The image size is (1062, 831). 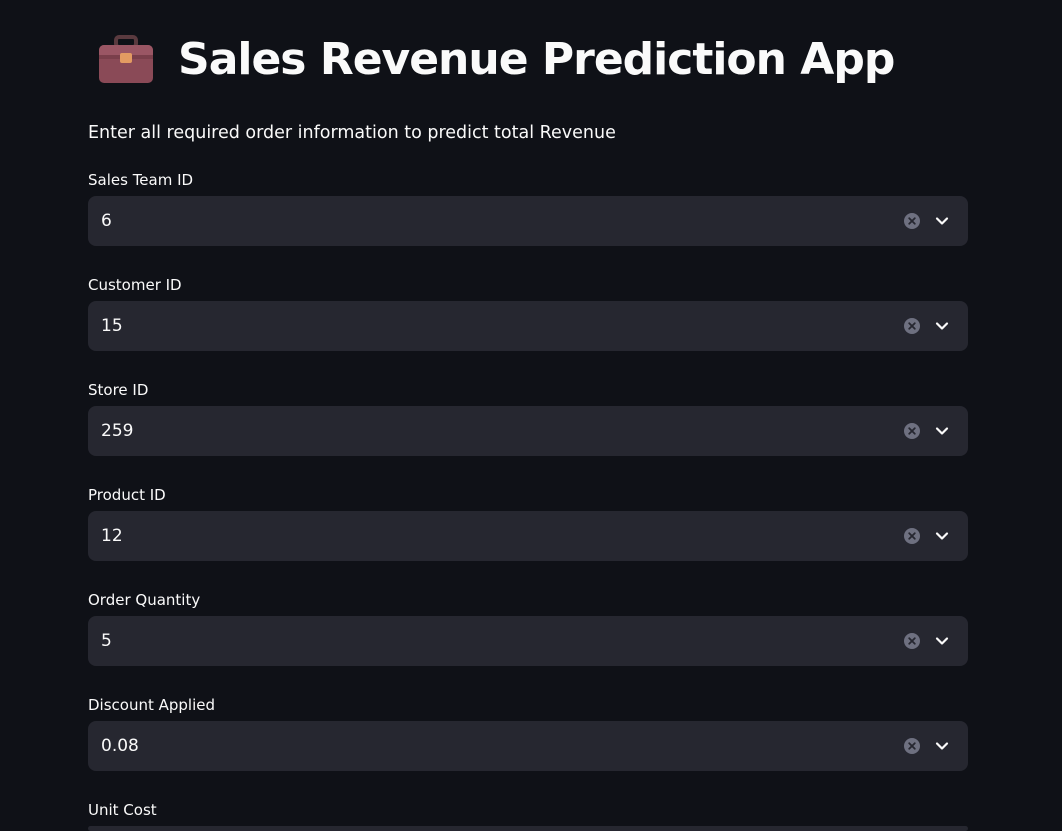 What do you see at coordinates (528, 746) in the screenshot?
I see `discount-applied-select: 0.08` at bounding box center [528, 746].